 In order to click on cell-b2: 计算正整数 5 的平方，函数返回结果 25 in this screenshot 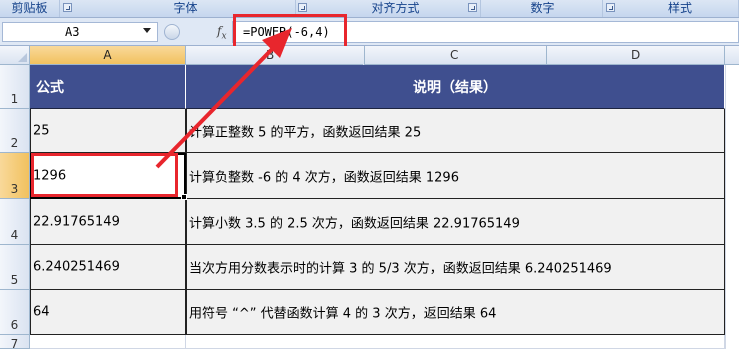, I will do `click(455, 131)`.